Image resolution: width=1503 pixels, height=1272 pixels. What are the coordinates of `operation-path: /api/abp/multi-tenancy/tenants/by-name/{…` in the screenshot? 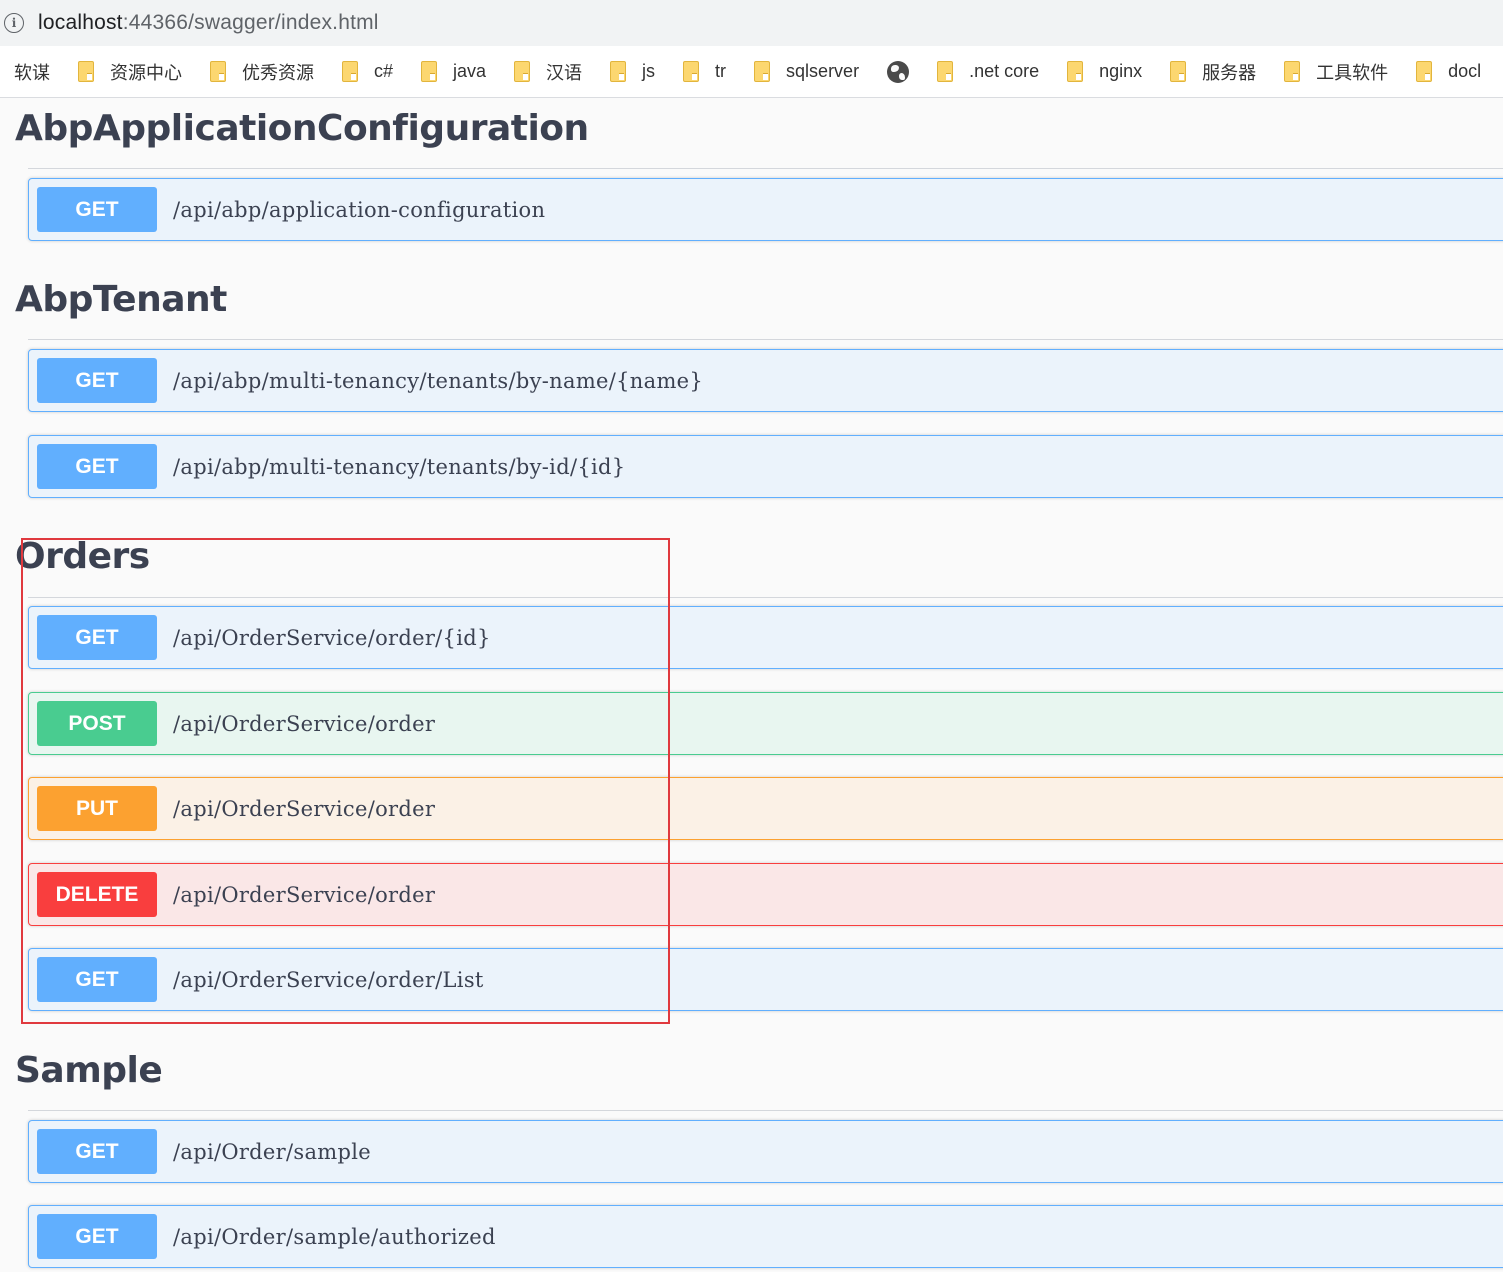 It's located at (438, 380).